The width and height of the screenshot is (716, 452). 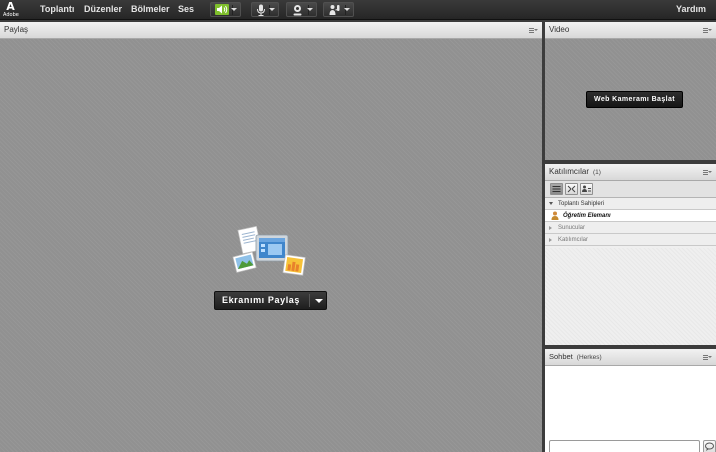 I want to click on collapse-arrow-icon, so click(x=551, y=203).